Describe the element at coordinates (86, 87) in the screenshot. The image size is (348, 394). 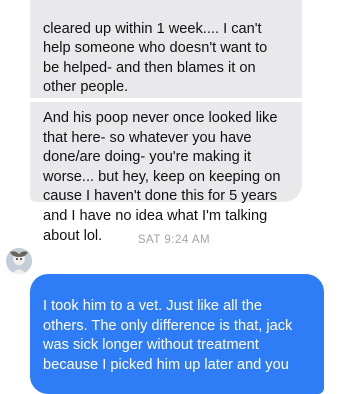
I see `message-line: other people.` at that location.